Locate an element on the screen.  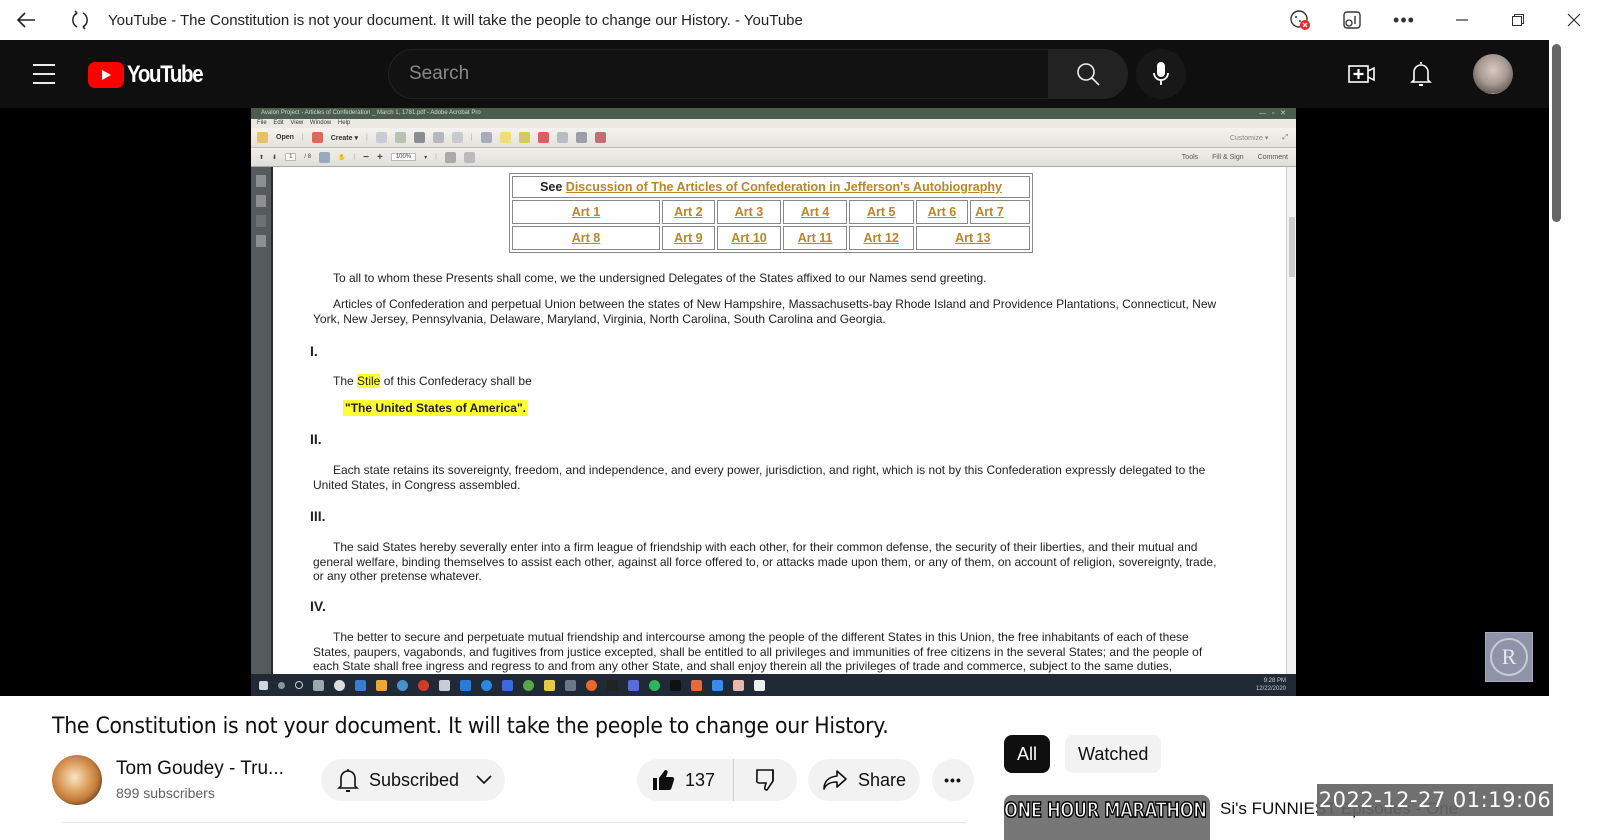
recommended-thumbnail: ONE HOUR MARATHON is located at coordinates (1107, 817).